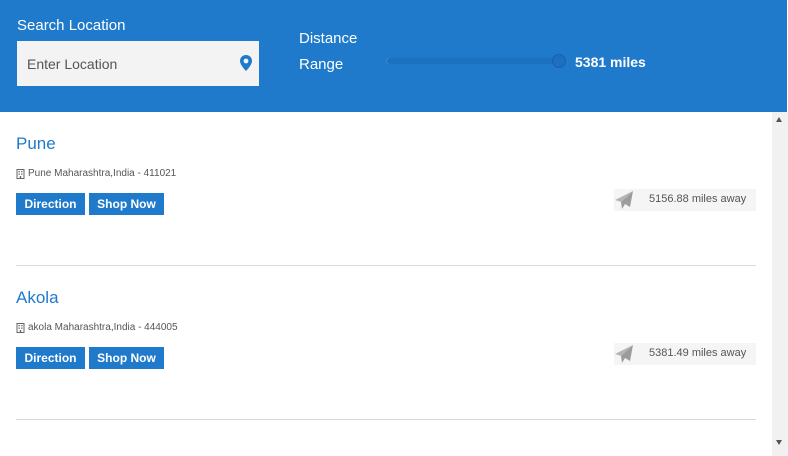 The image size is (788, 456). I want to click on store-name: Akola, so click(37, 298).